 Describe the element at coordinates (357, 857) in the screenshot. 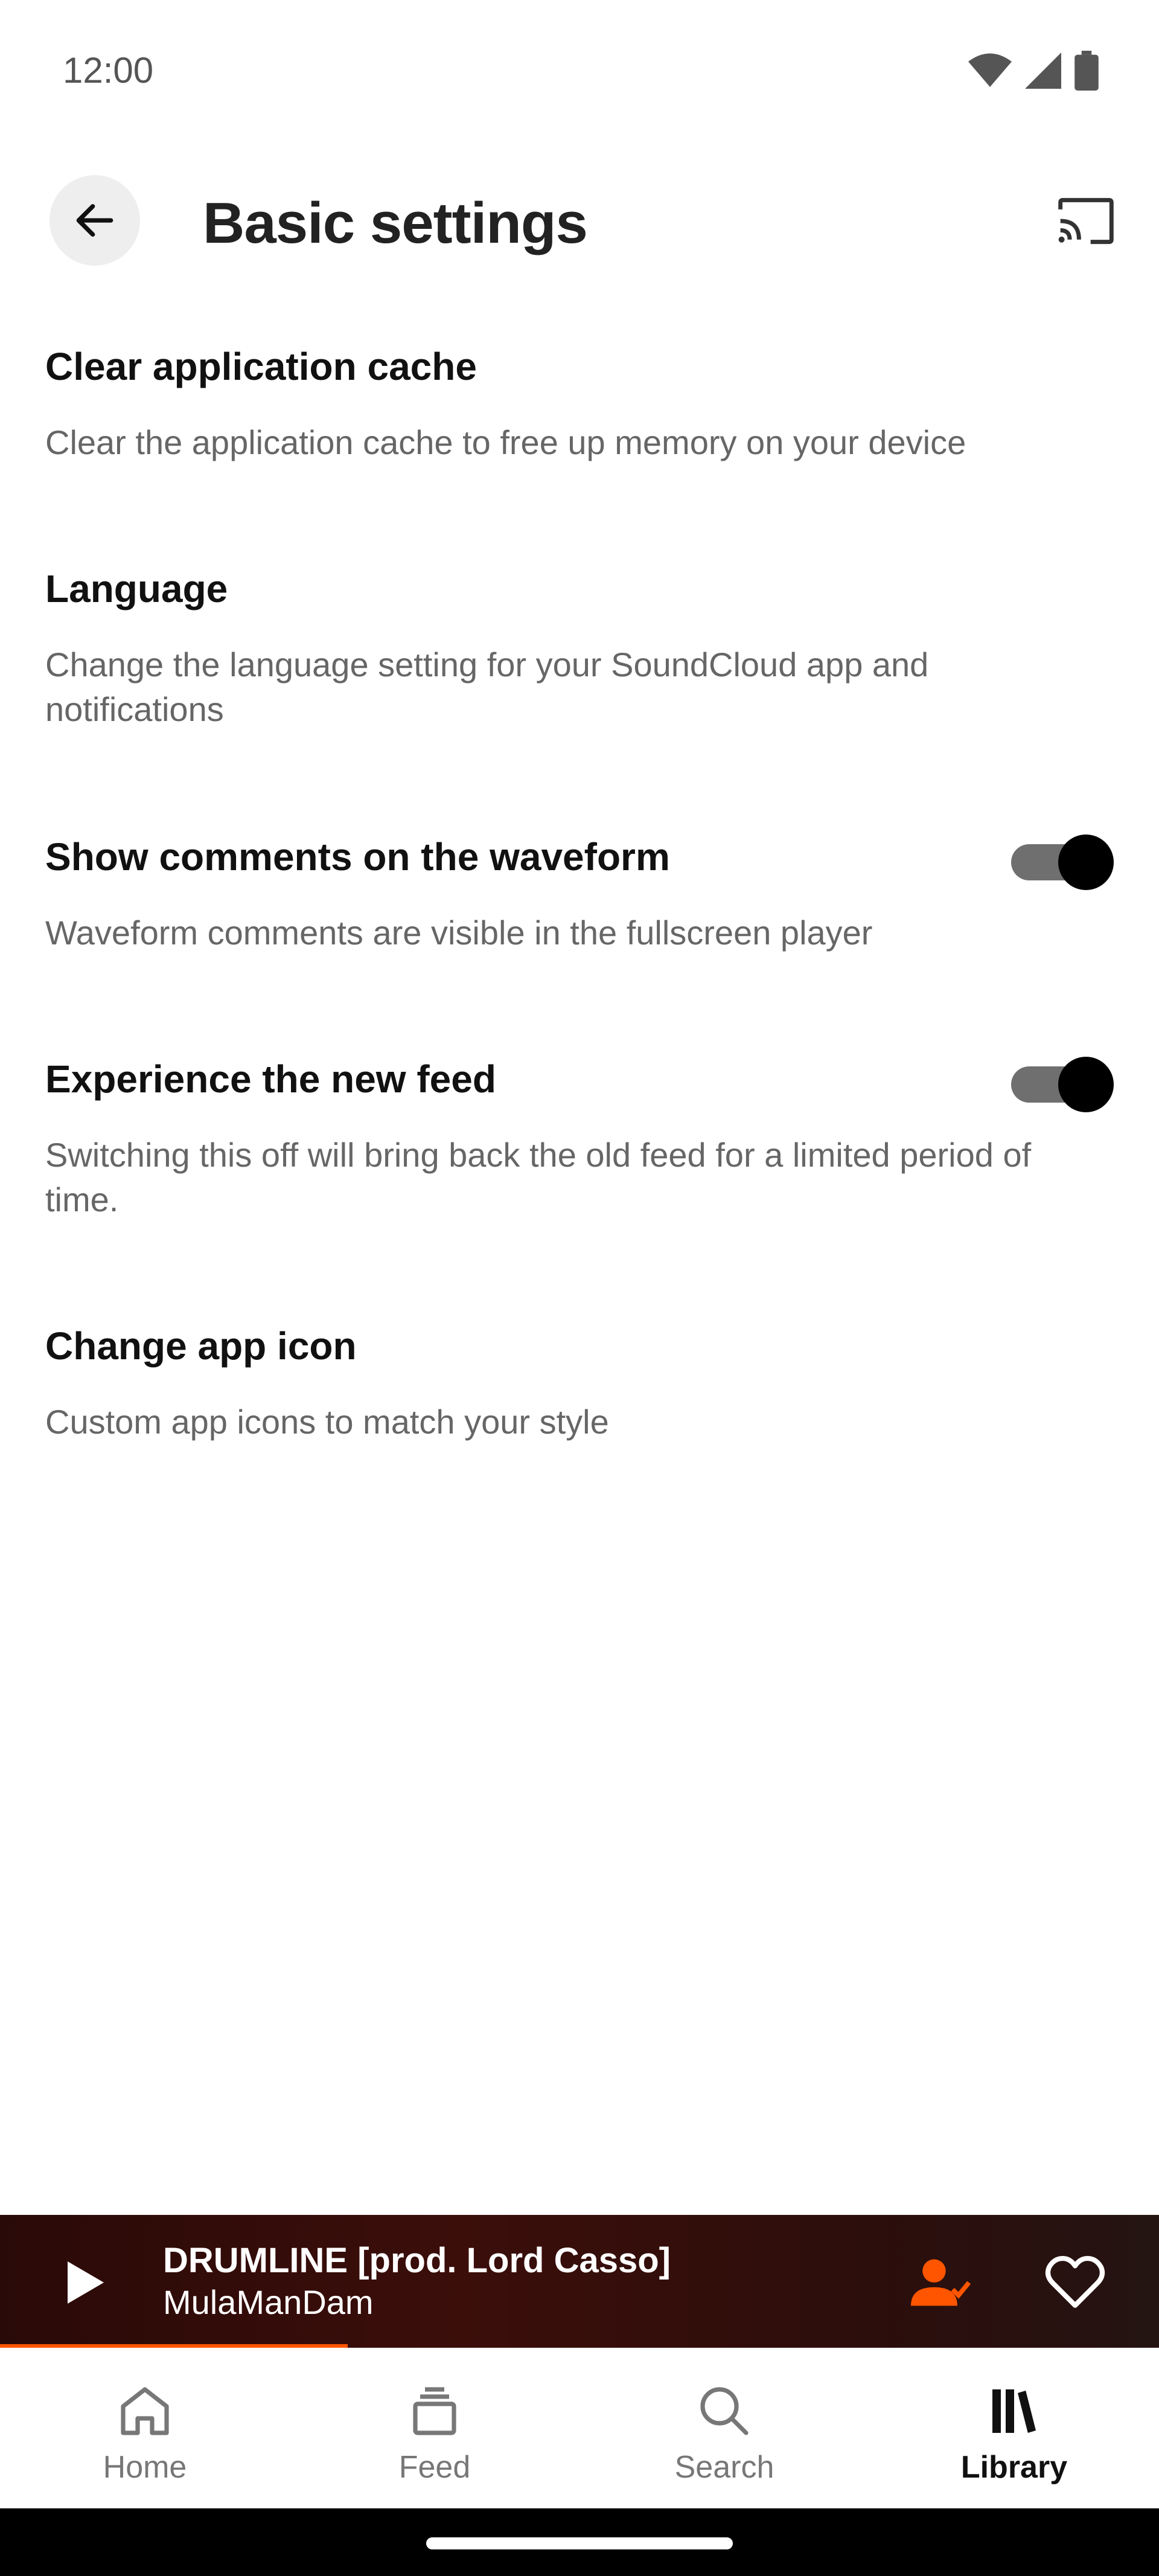

I see `setting-title: Show comments on the waveform` at that location.